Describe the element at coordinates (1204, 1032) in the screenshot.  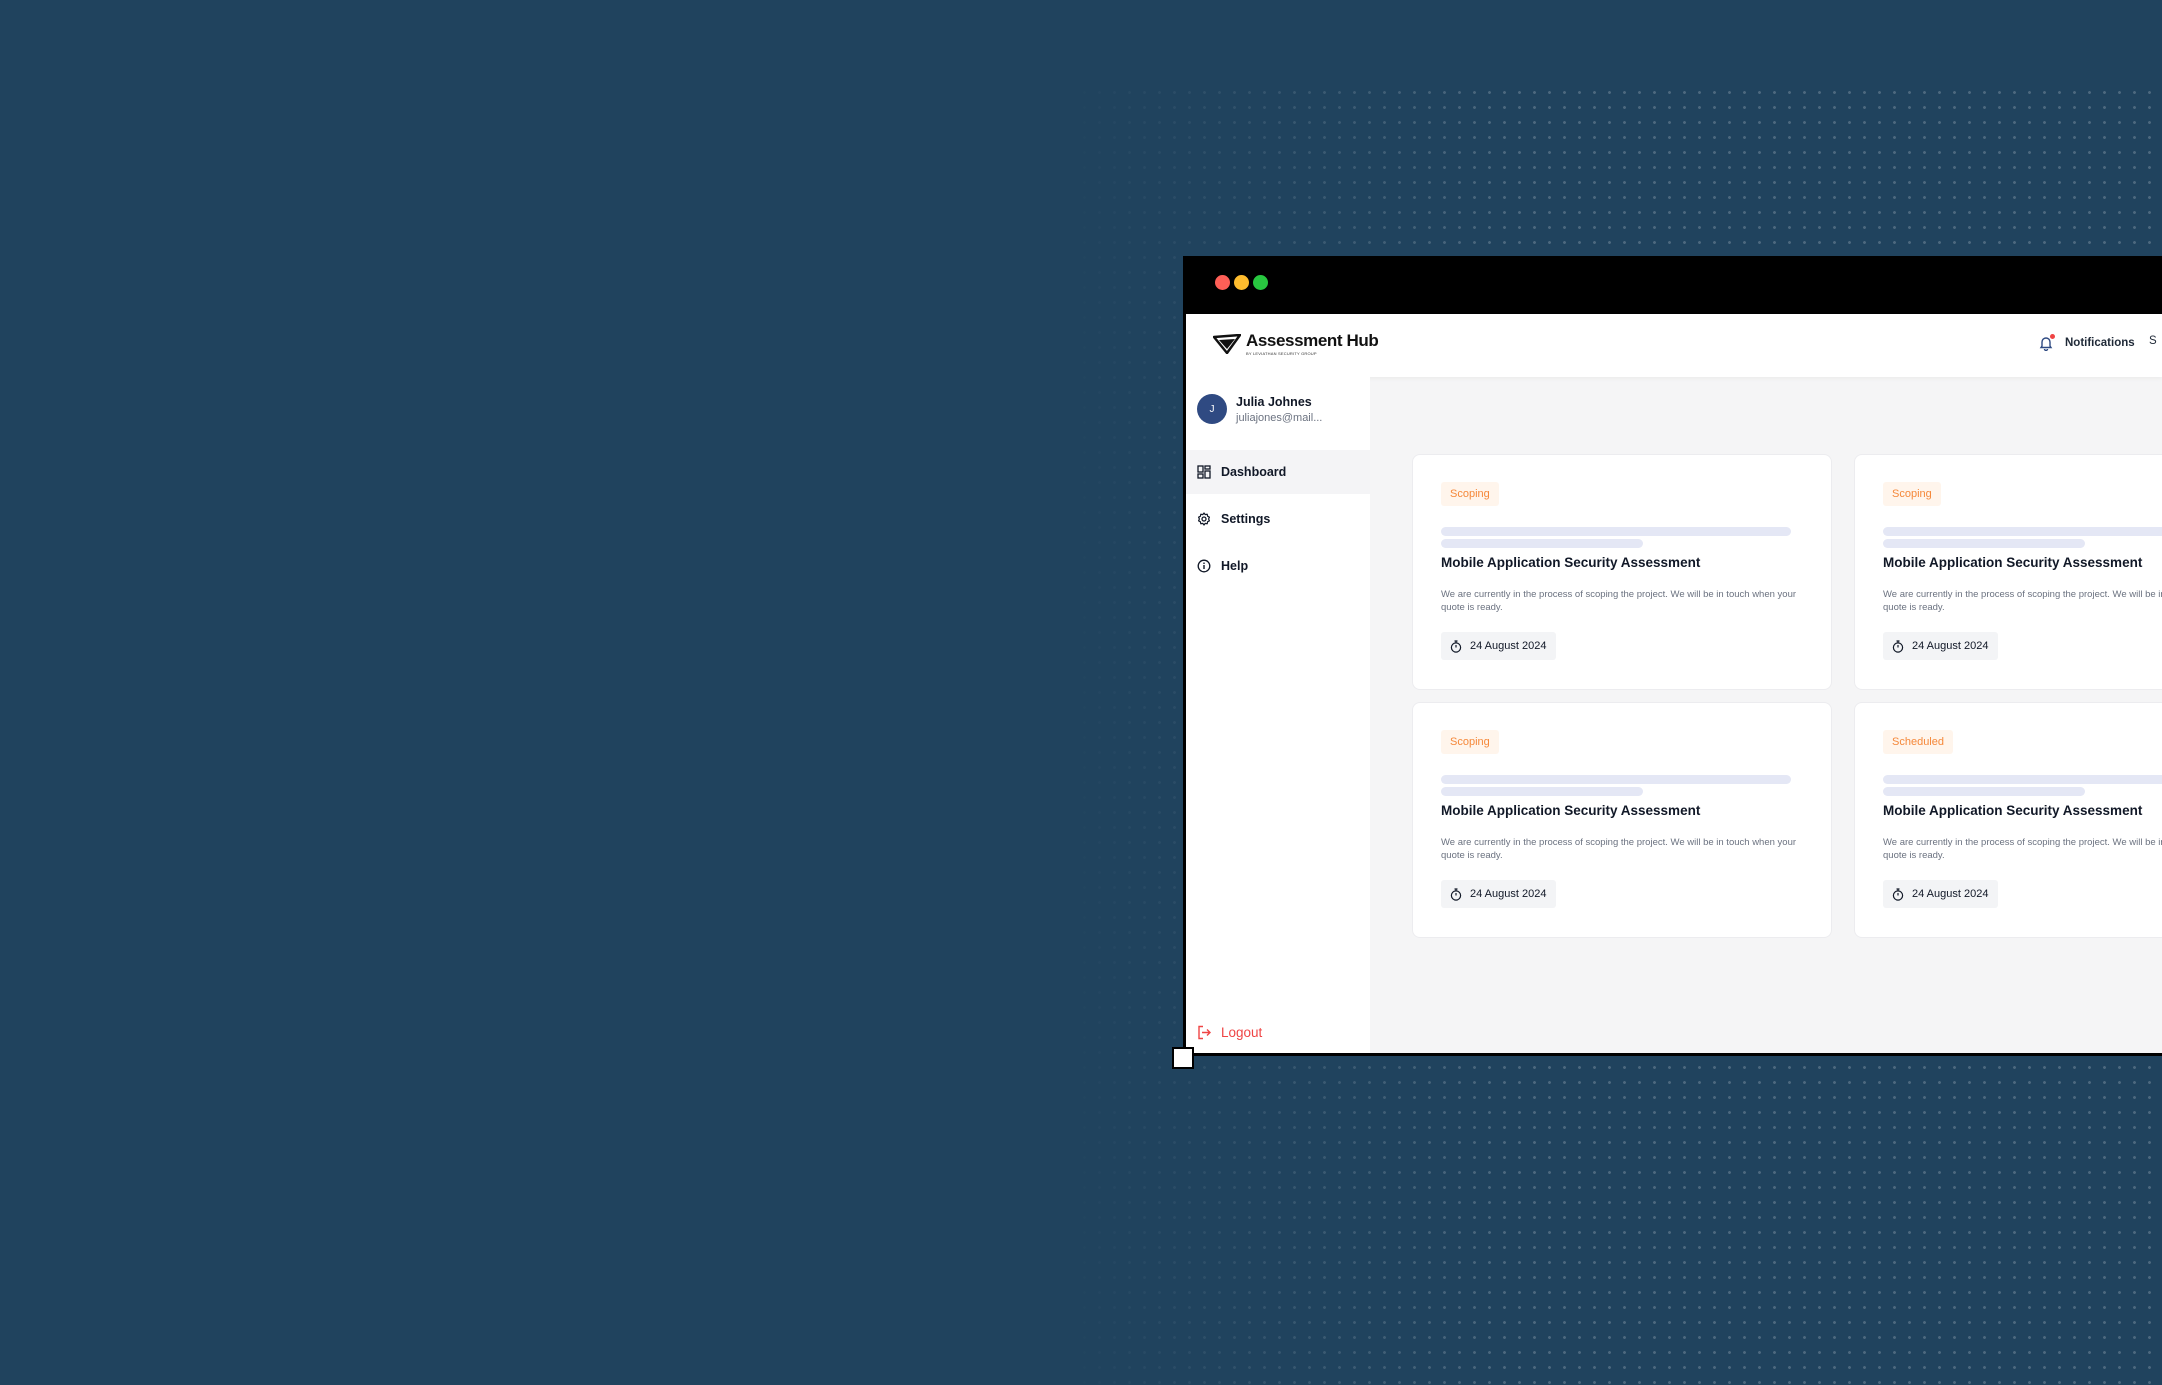
I see `logout-icon` at that location.